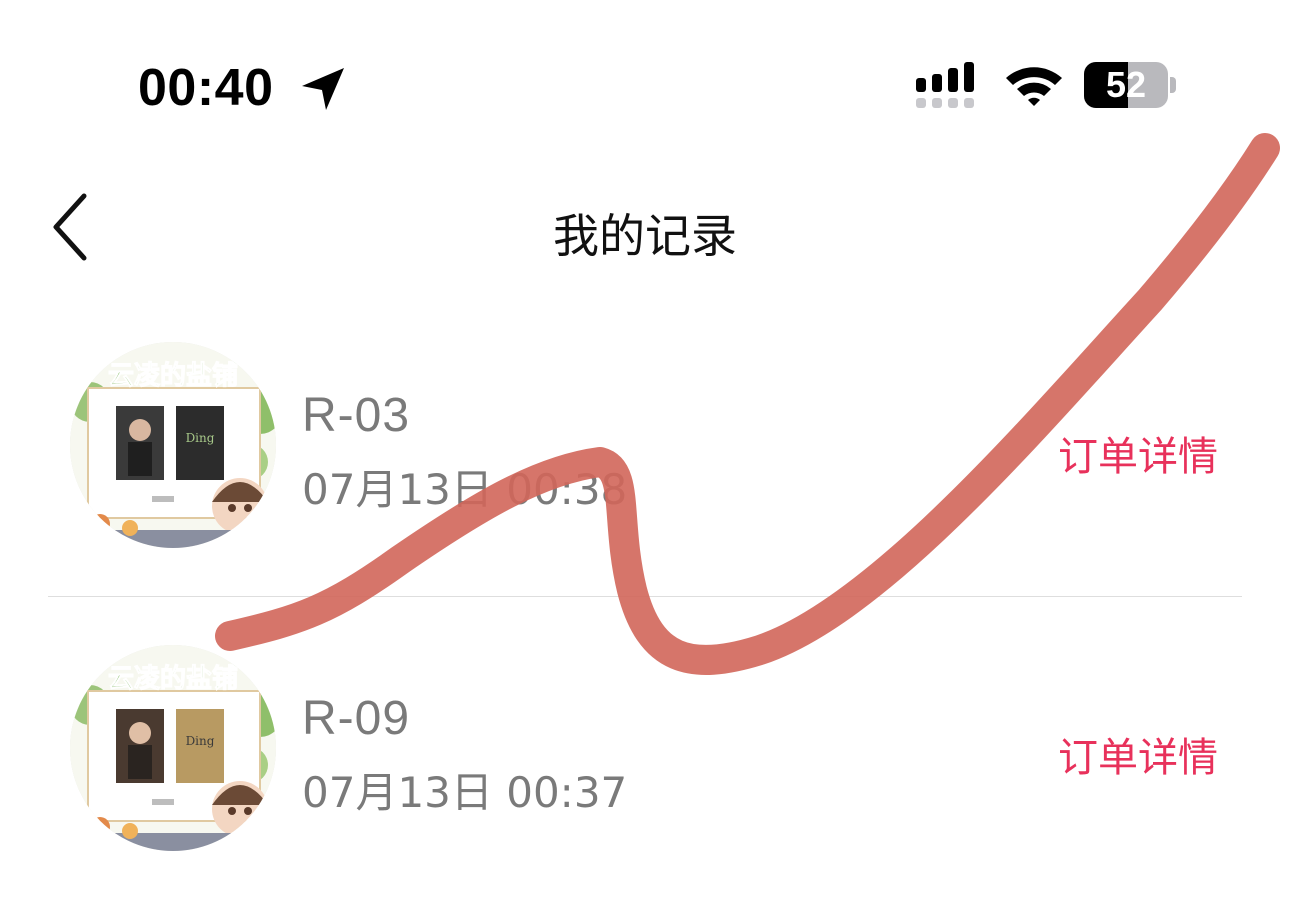  Describe the element at coordinates (645, 236) in the screenshot. I see `page-title: 我的记录` at that location.